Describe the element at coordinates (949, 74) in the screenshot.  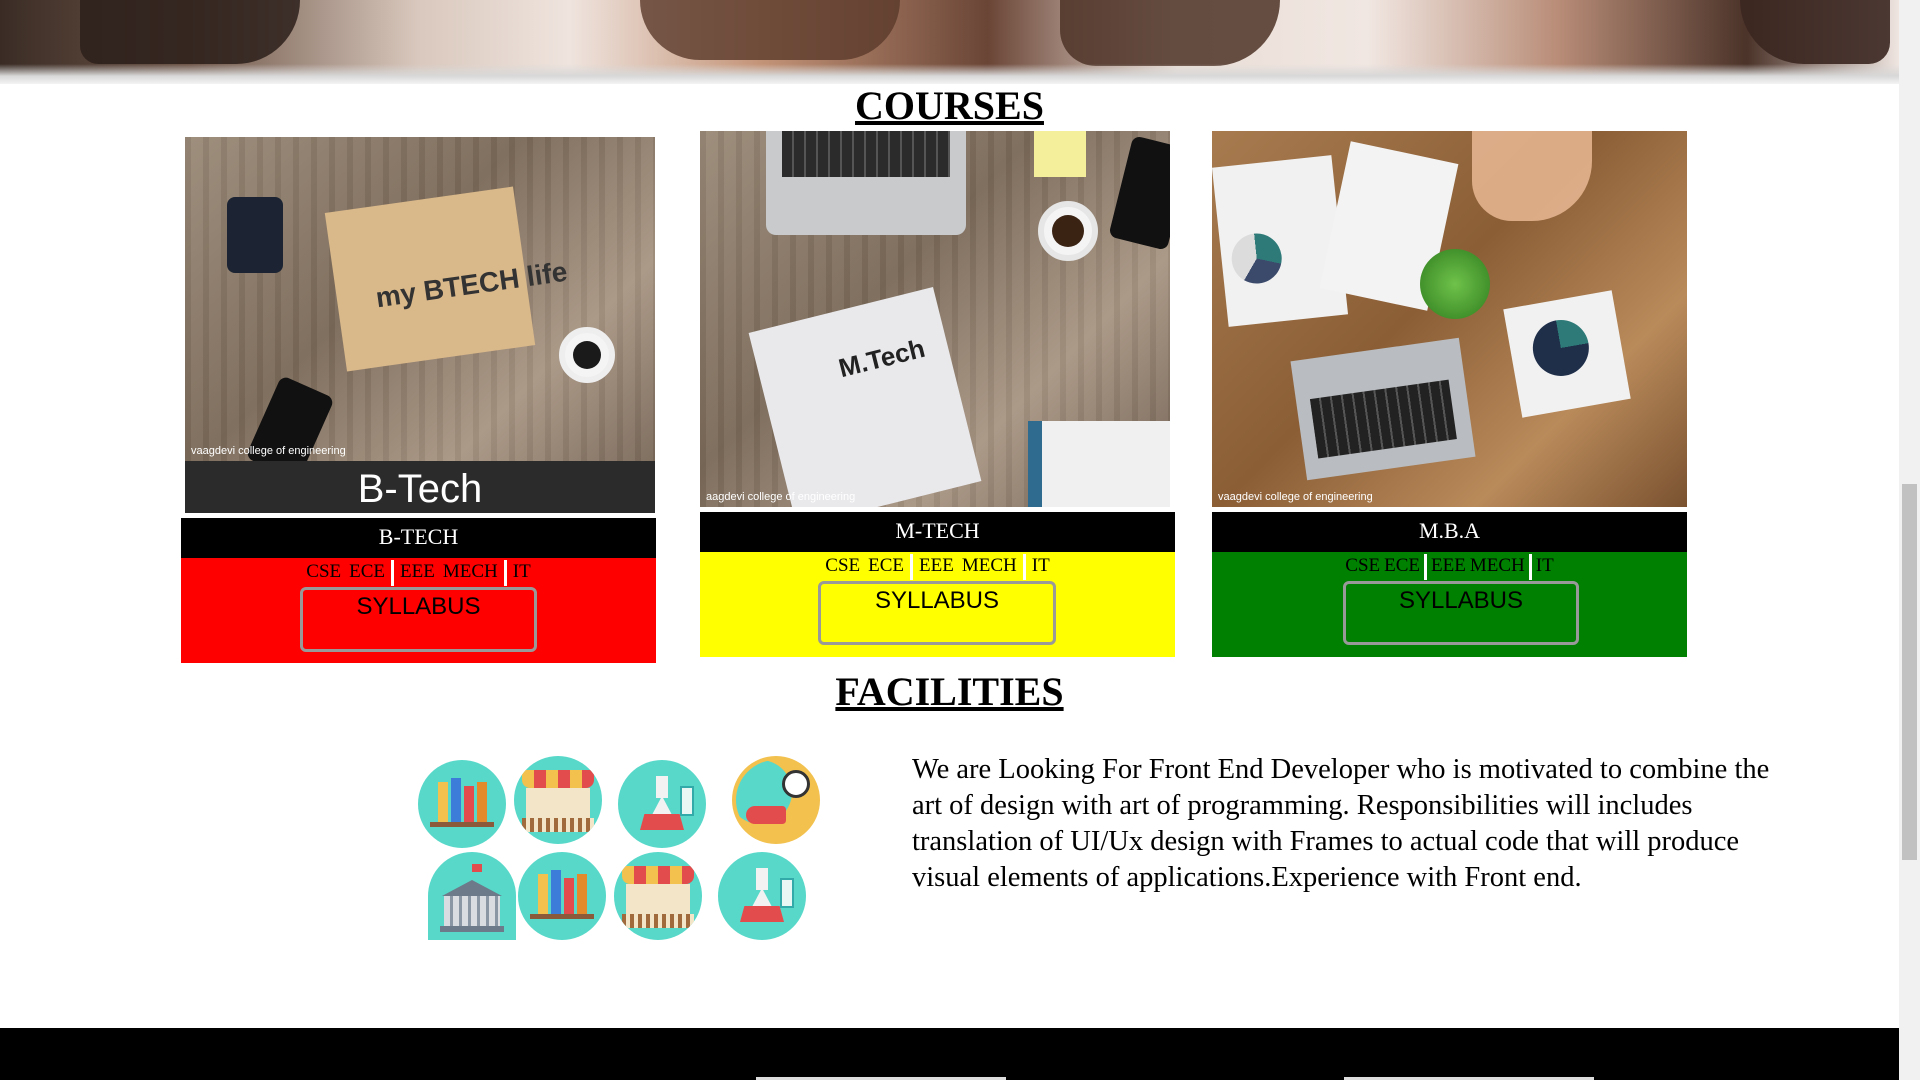
I see `hero-fade` at that location.